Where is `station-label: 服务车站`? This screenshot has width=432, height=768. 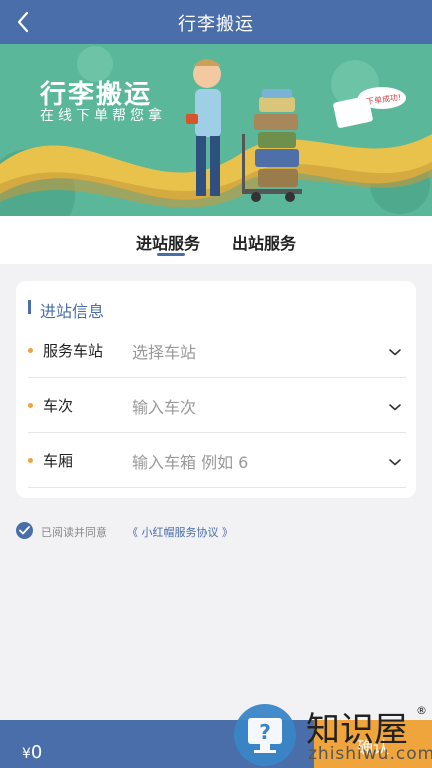 station-label: 服务车站 is located at coordinates (73, 351).